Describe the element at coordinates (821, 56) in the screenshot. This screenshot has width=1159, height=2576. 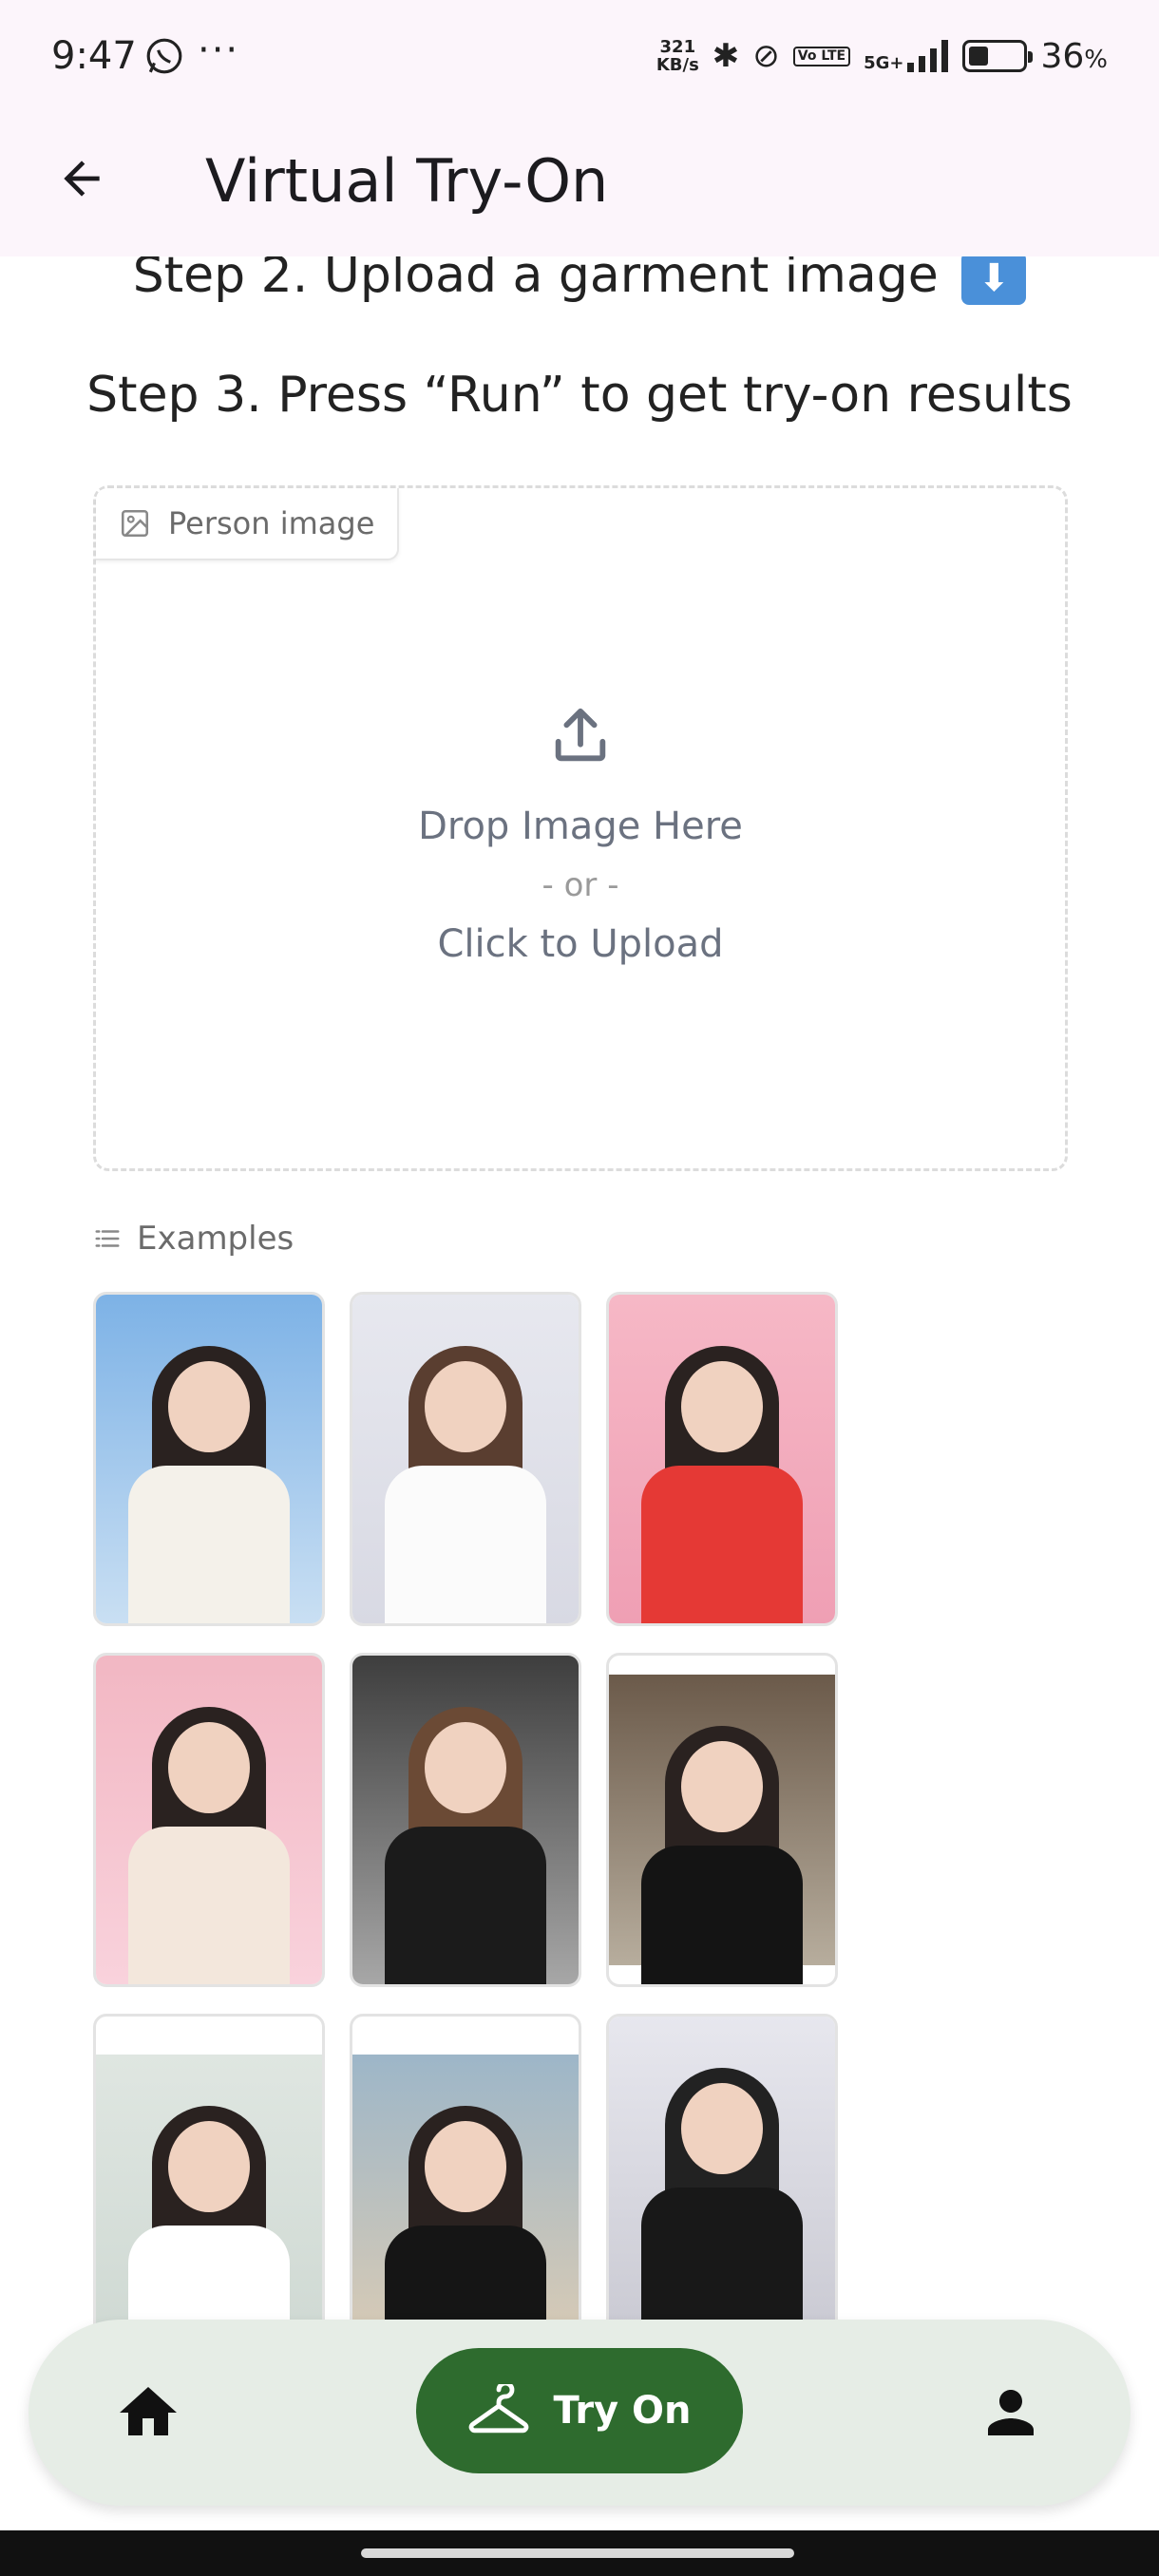
I see `volte-icon: Vo LTE` at that location.